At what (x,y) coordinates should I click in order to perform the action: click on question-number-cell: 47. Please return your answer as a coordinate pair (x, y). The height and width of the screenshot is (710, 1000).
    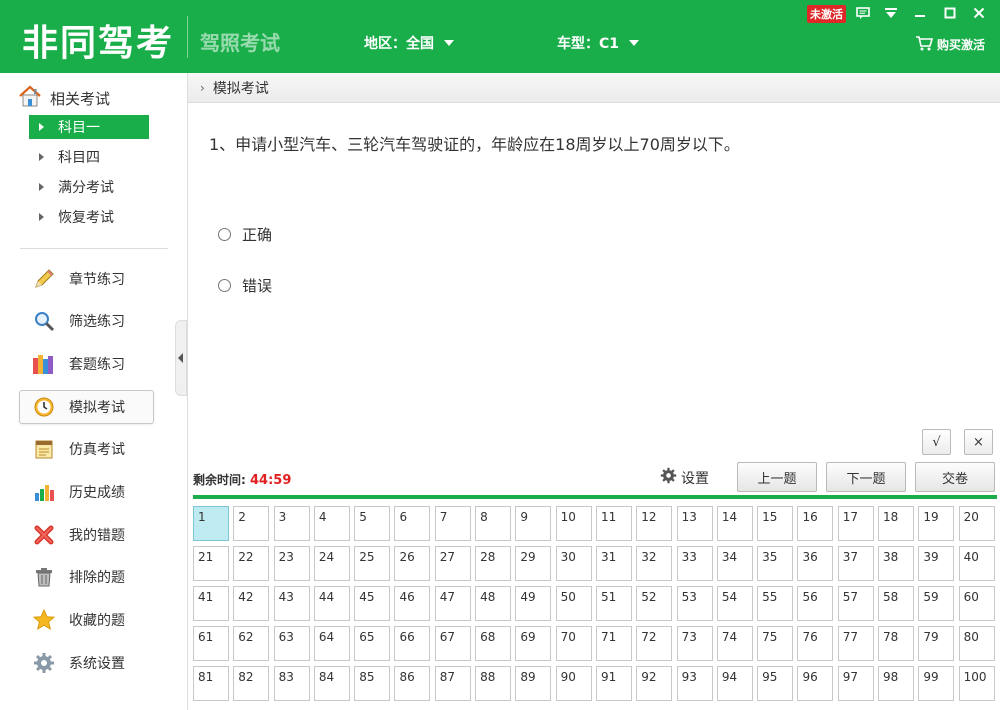
    Looking at the image, I should click on (452, 603).